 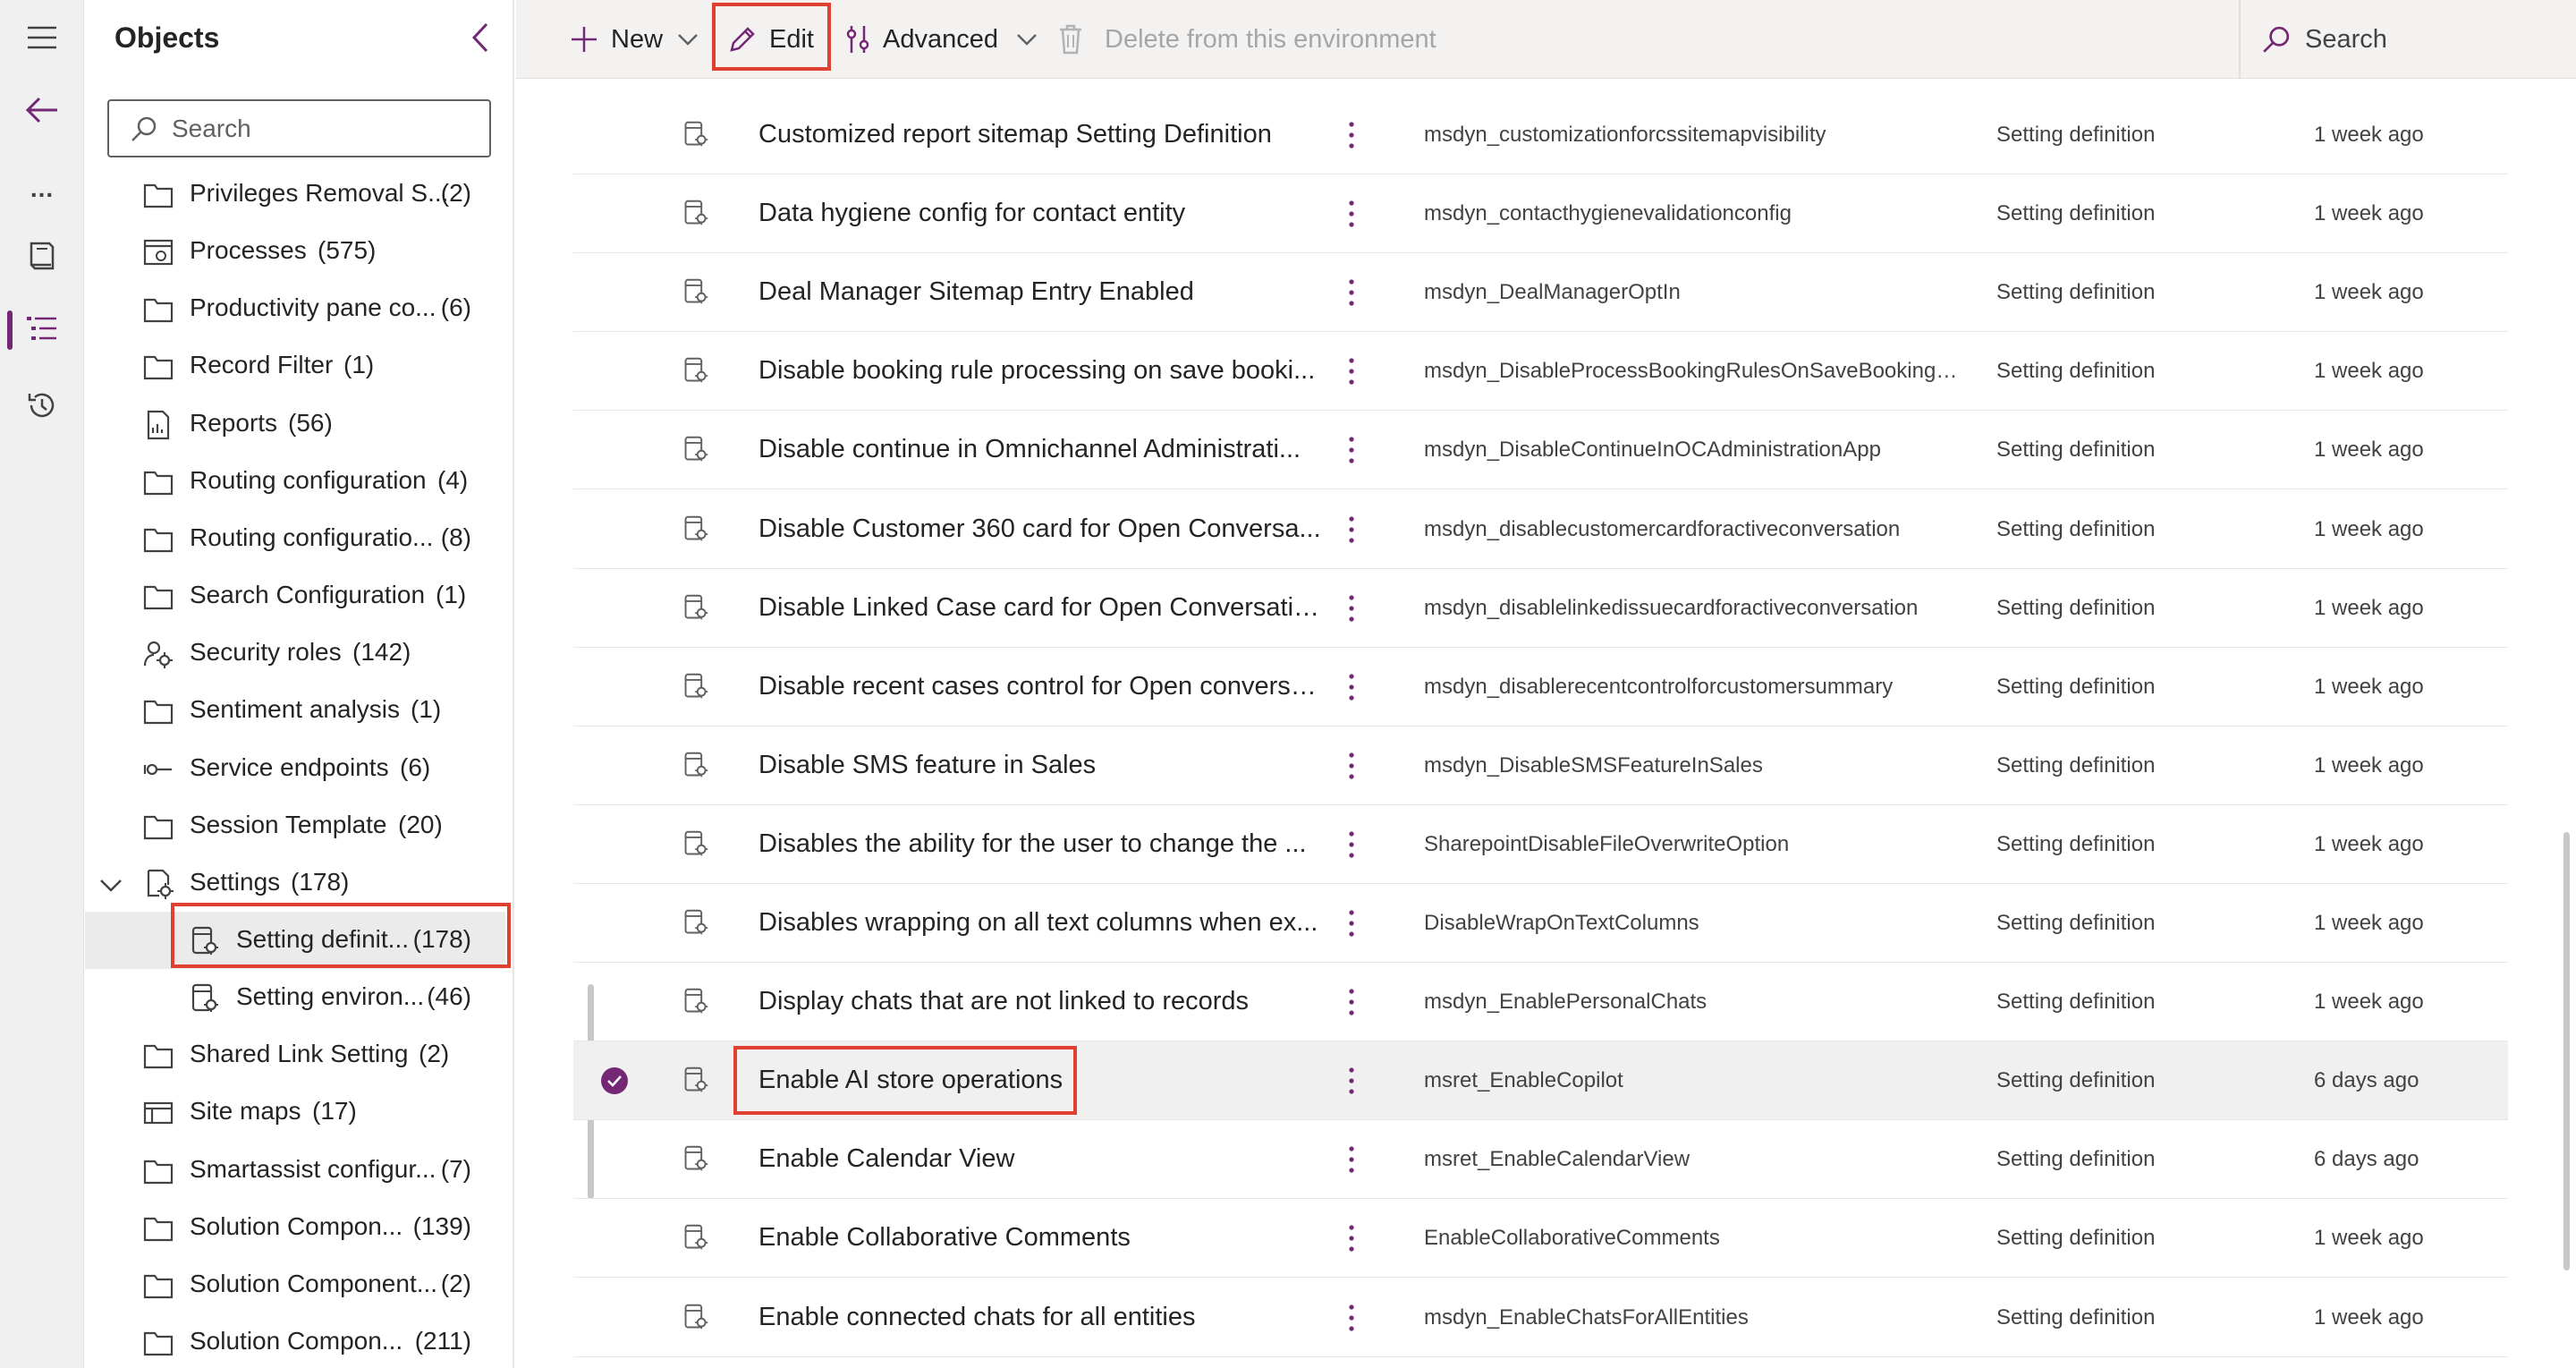 What do you see at coordinates (295, 308) in the screenshot?
I see `tree-item: Productivity pane co... (6)` at bounding box center [295, 308].